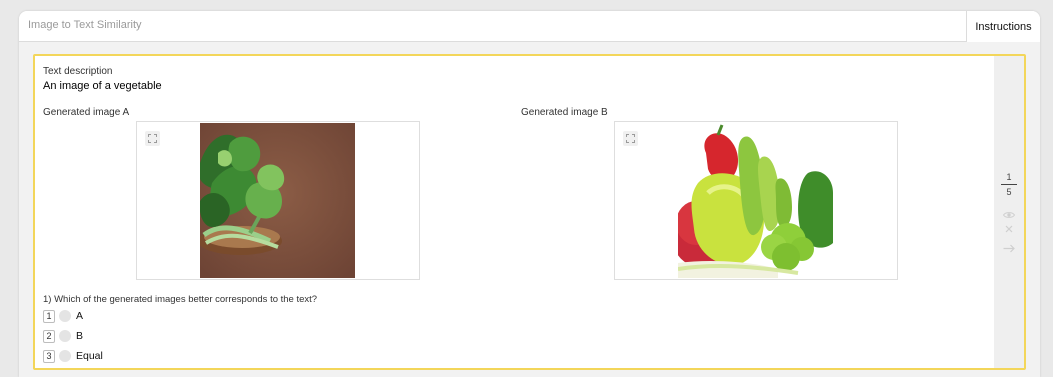 This screenshot has height=377, width=1053. I want to click on option-label: A, so click(80, 316).